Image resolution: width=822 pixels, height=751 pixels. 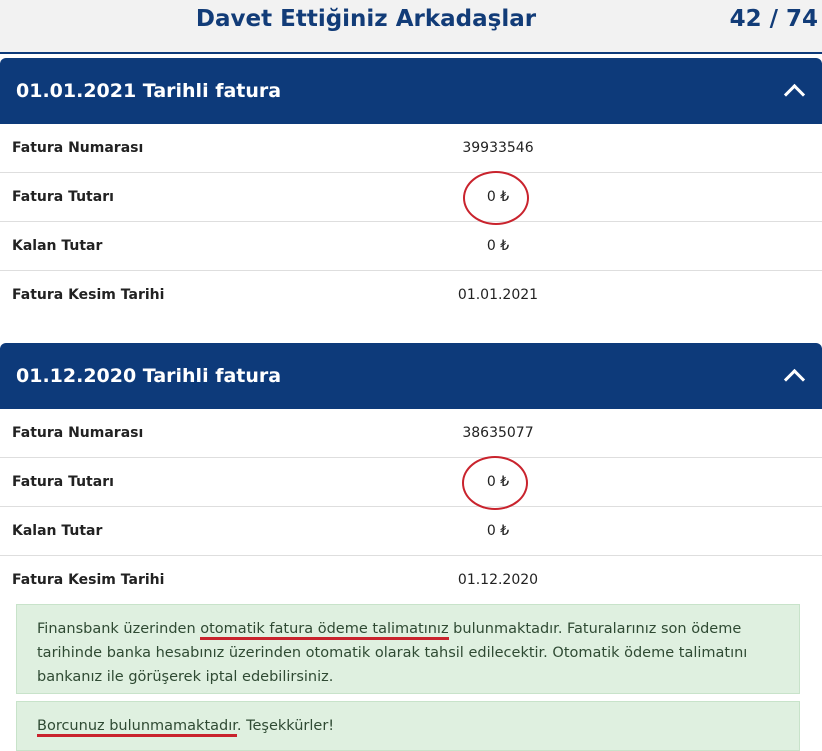 What do you see at coordinates (411, 376) in the screenshot?
I see `invoice-card-header: 01.12.2020 Tarihli fatura` at bounding box center [411, 376].